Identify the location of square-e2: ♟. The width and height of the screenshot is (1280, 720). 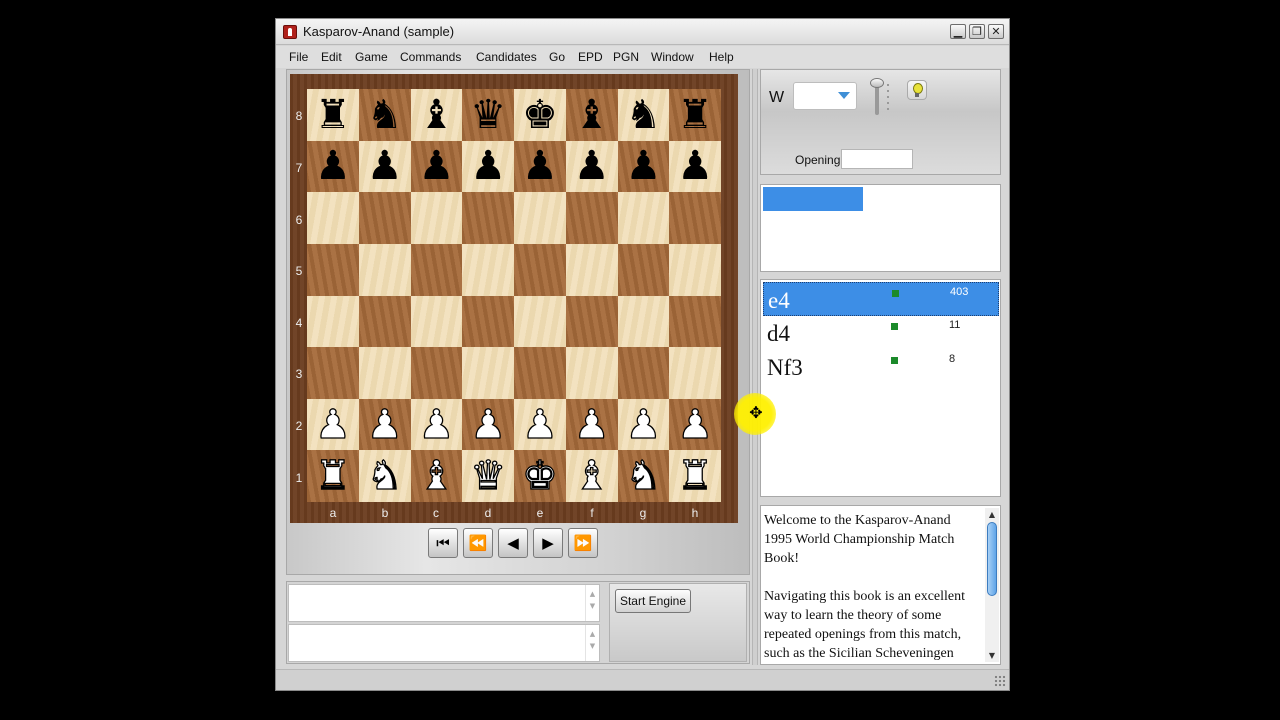
(540, 424).